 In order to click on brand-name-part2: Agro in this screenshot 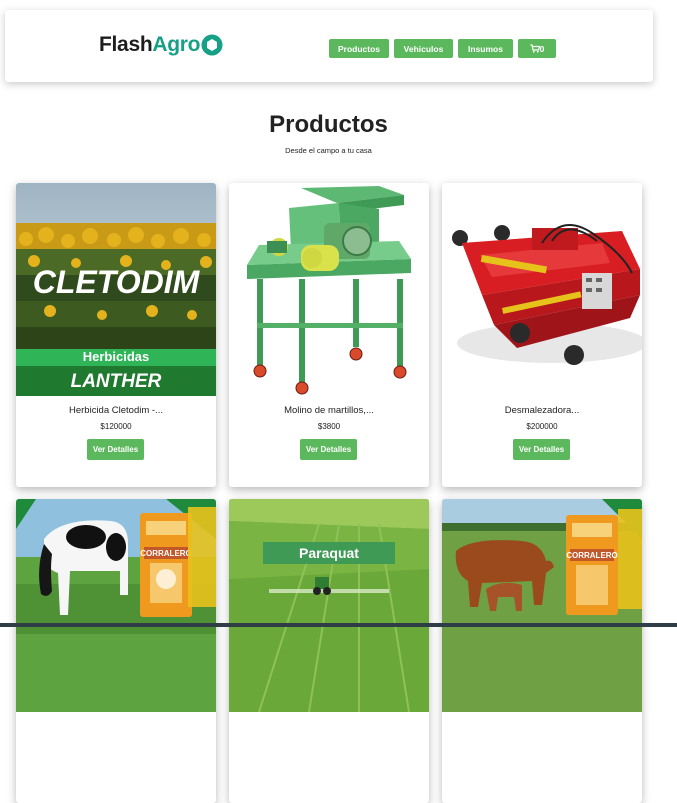, I will do `click(176, 44)`.